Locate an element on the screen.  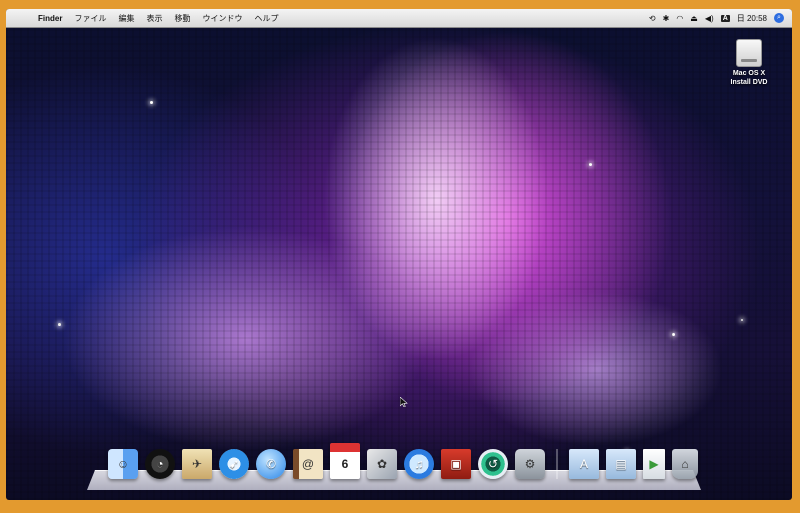
address-book-icon: @ is located at coordinates (308, 464).